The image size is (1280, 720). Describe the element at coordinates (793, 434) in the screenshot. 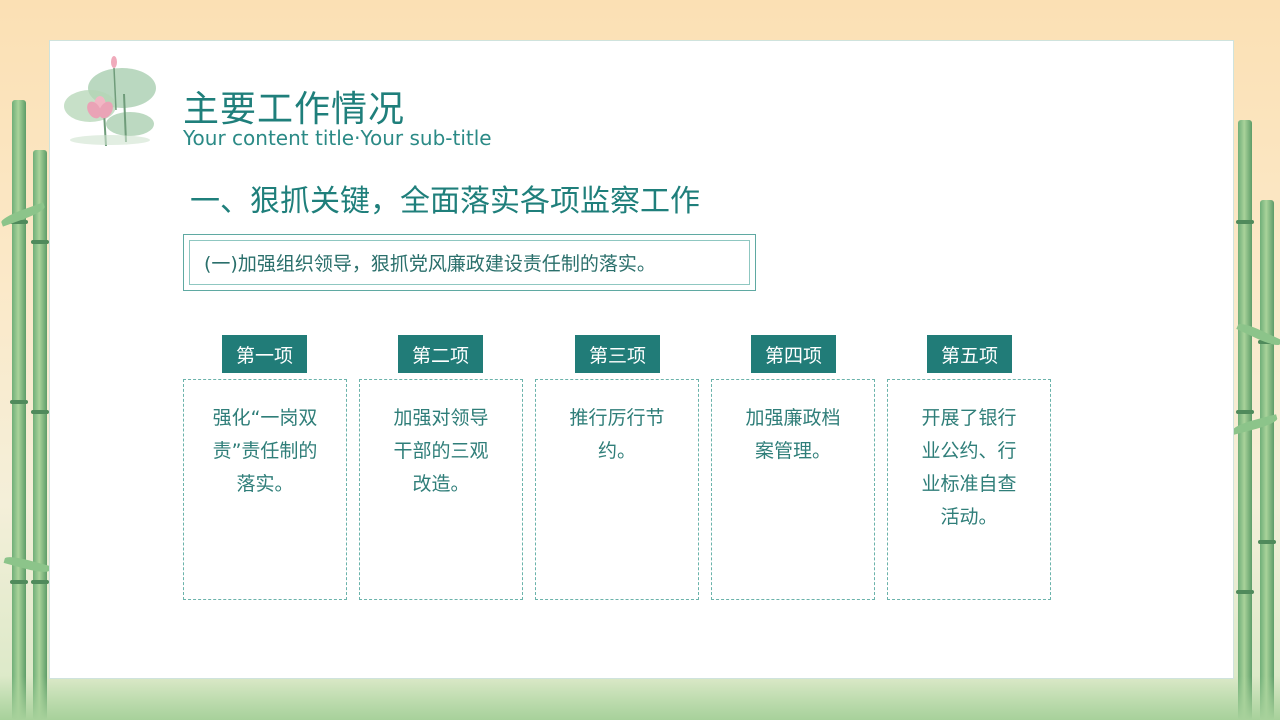

I see `item-text-4: 加强廉政档案管理。` at that location.